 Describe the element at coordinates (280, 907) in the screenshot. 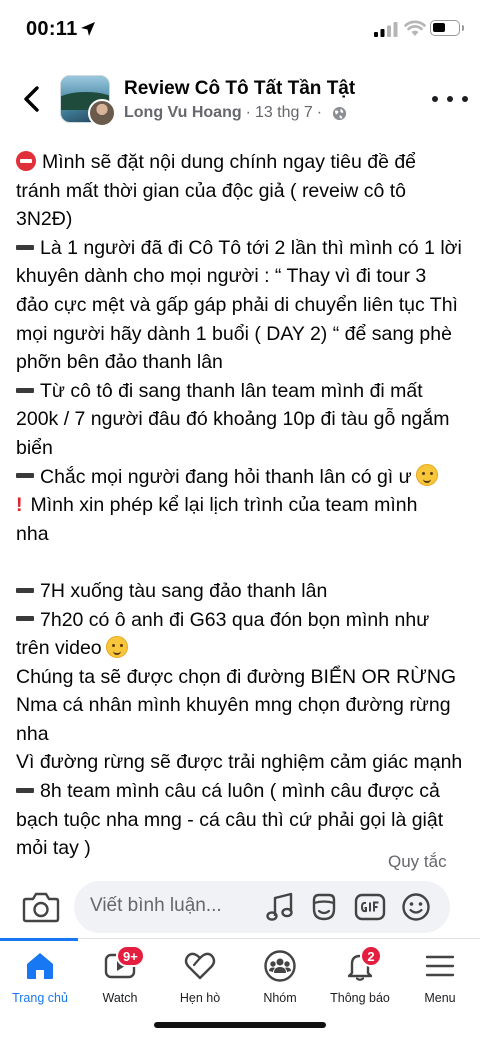

I see `music-note-icon` at that location.